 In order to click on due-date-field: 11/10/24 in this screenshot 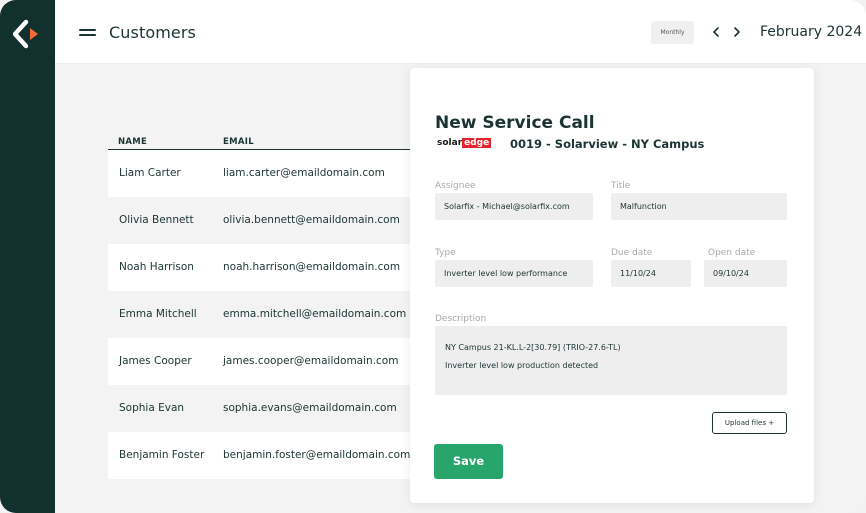, I will do `click(651, 273)`.